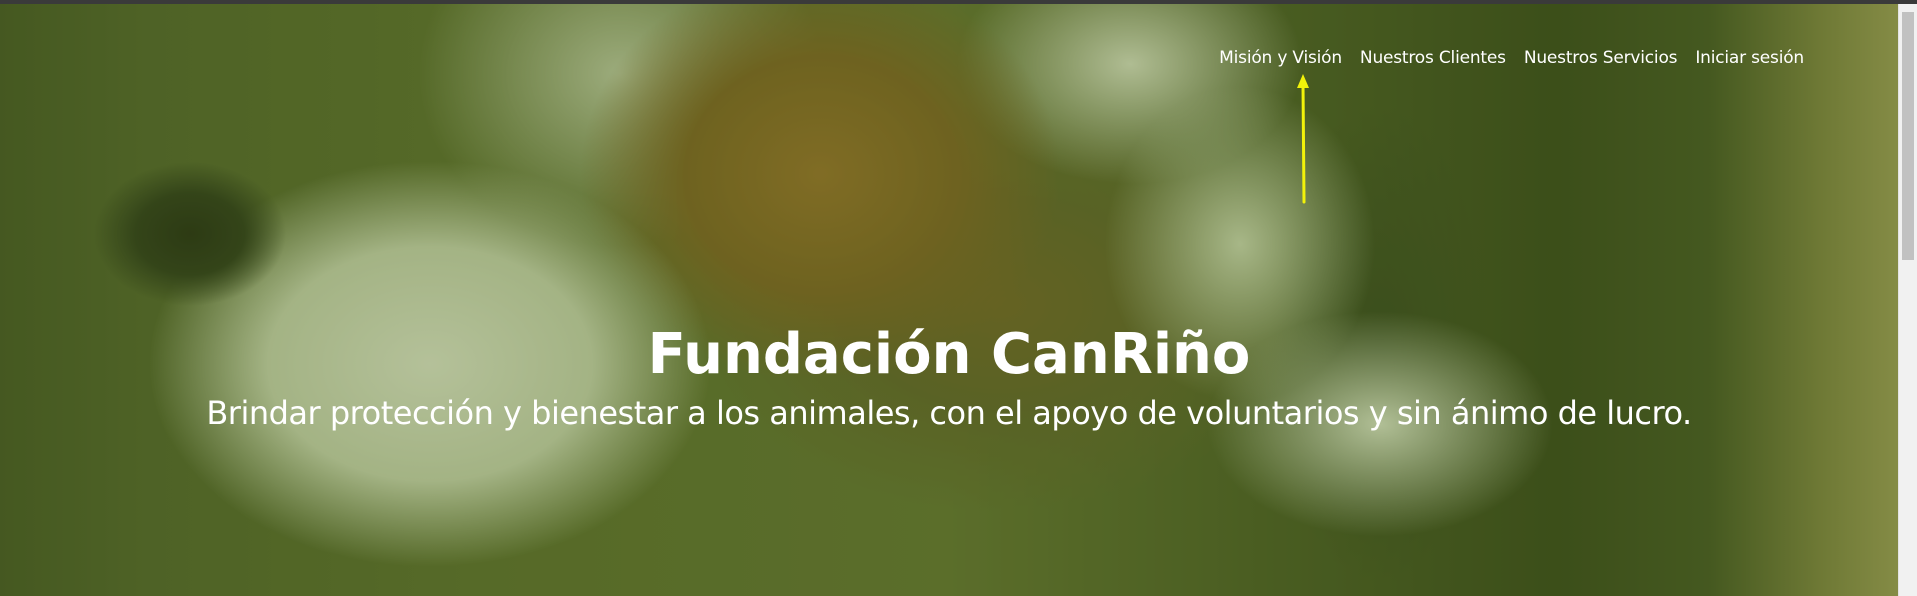 The height and width of the screenshot is (596, 1917). I want to click on hero-title: Fundación CanRiño, so click(949, 354).